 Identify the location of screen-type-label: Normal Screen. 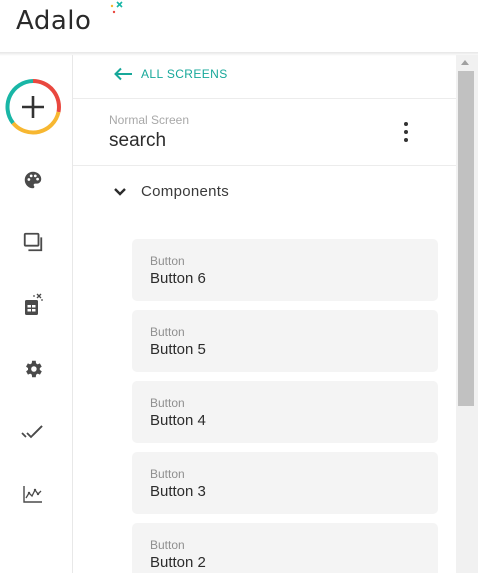
(149, 120).